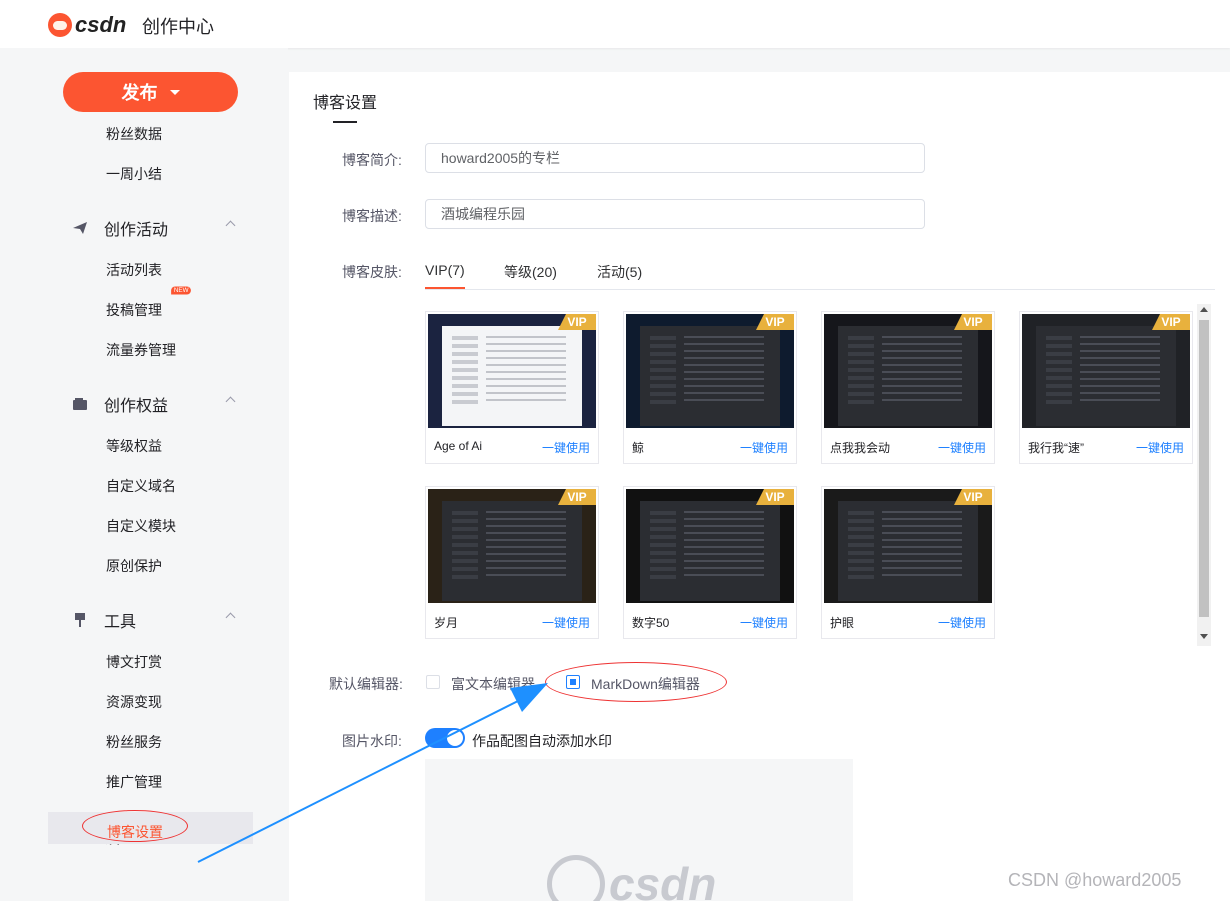 This screenshot has width=1230, height=901. Describe the element at coordinates (1204, 636) in the screenshot. I see `scroll-down-arrow-icon` at that location.